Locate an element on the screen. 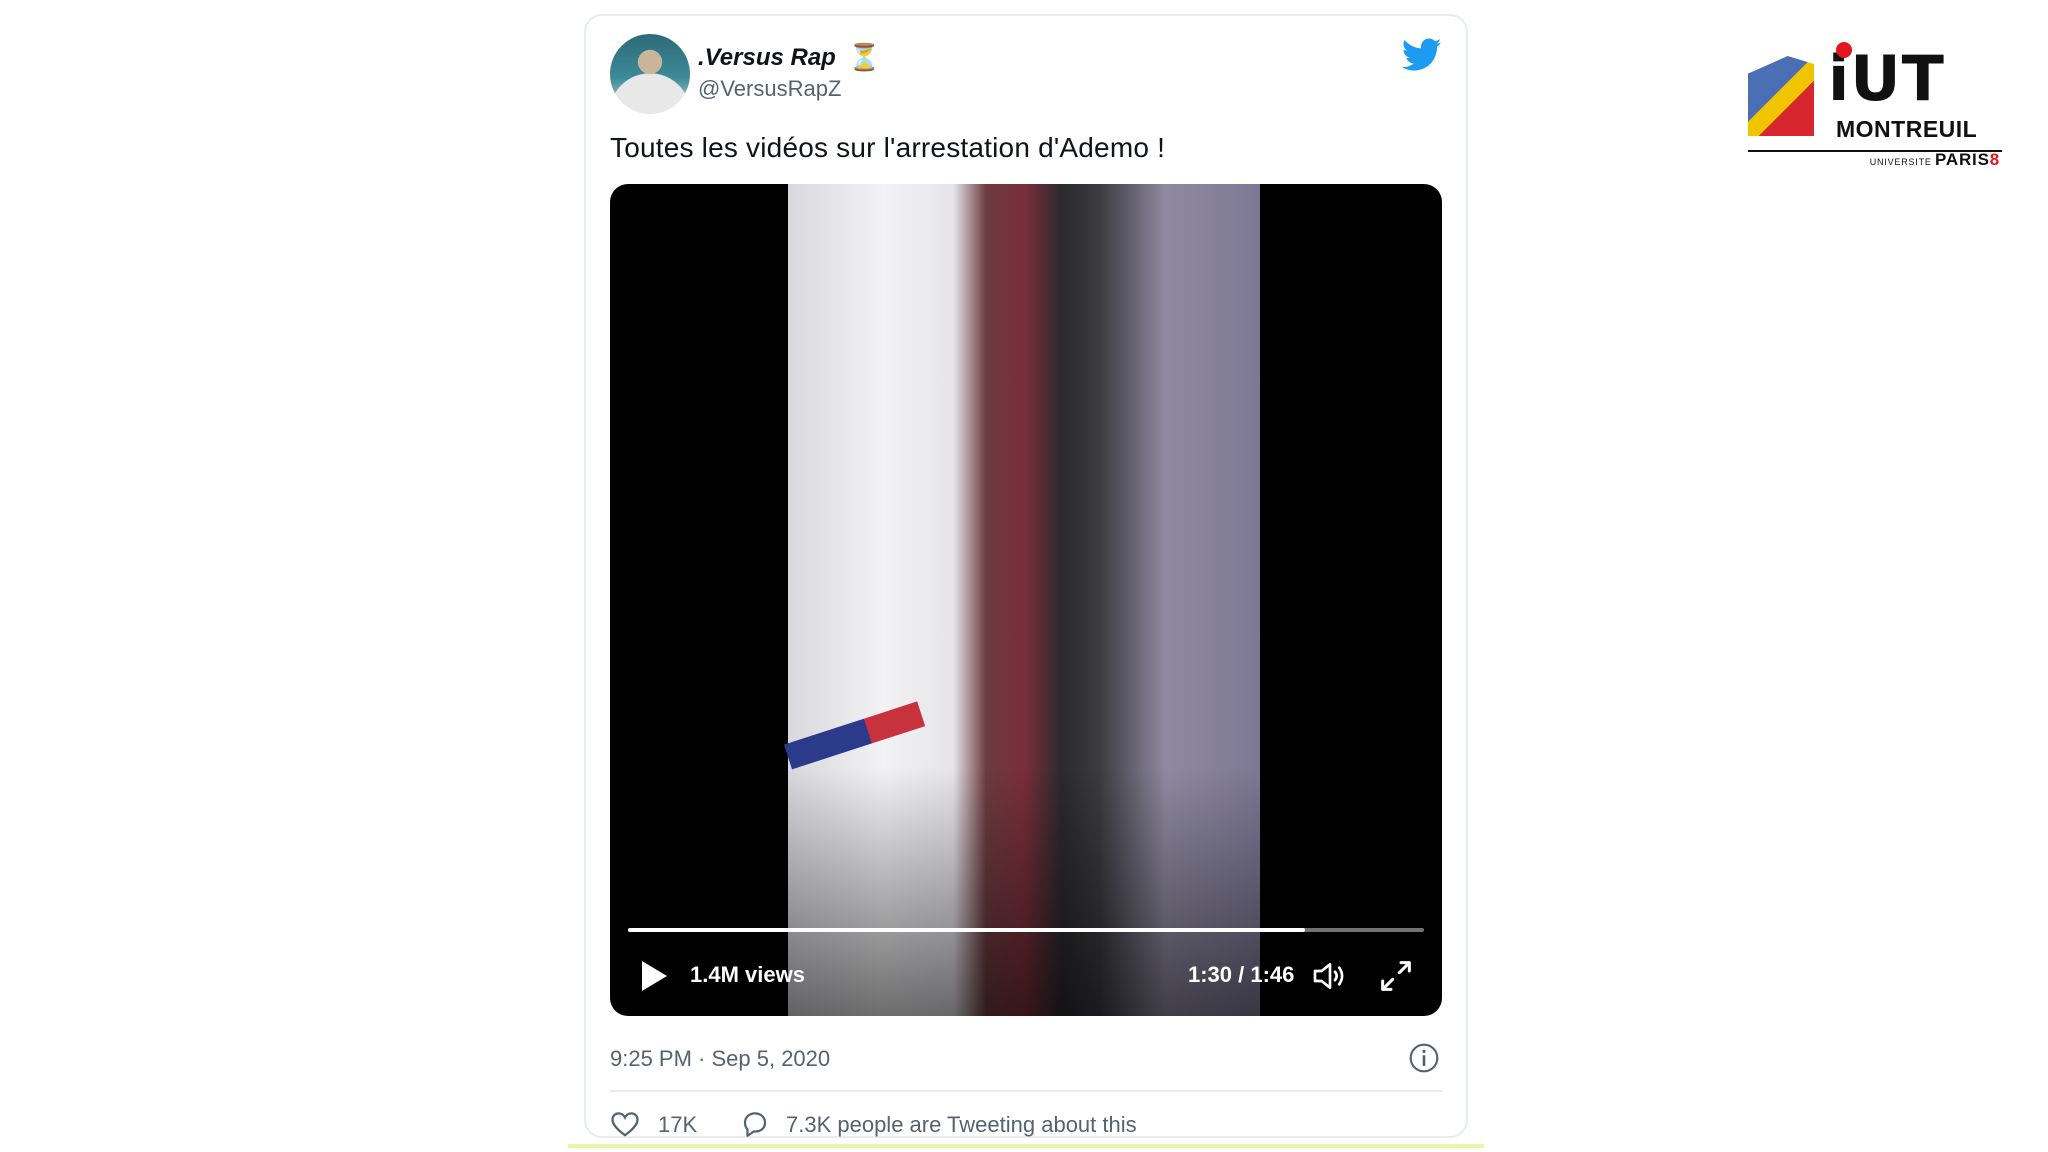  tweet-timestamp: 9:25 PM · Sep 5, 2020 is located at coordinates (720, 1059).